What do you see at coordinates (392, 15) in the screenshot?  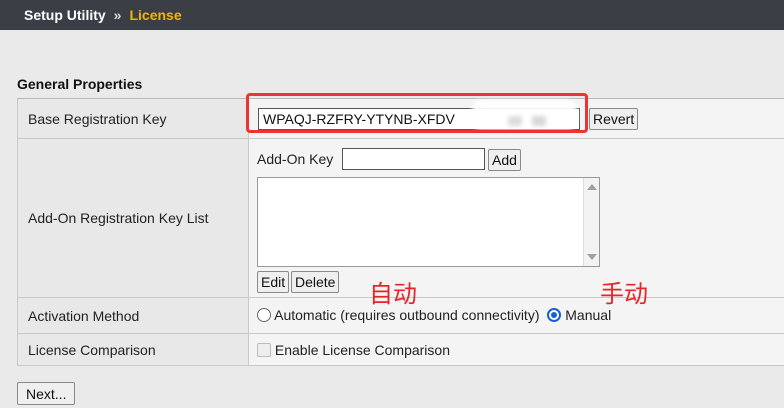 I see `breadcrumb: Setup Utility » License` at bounding box center [392, 15].